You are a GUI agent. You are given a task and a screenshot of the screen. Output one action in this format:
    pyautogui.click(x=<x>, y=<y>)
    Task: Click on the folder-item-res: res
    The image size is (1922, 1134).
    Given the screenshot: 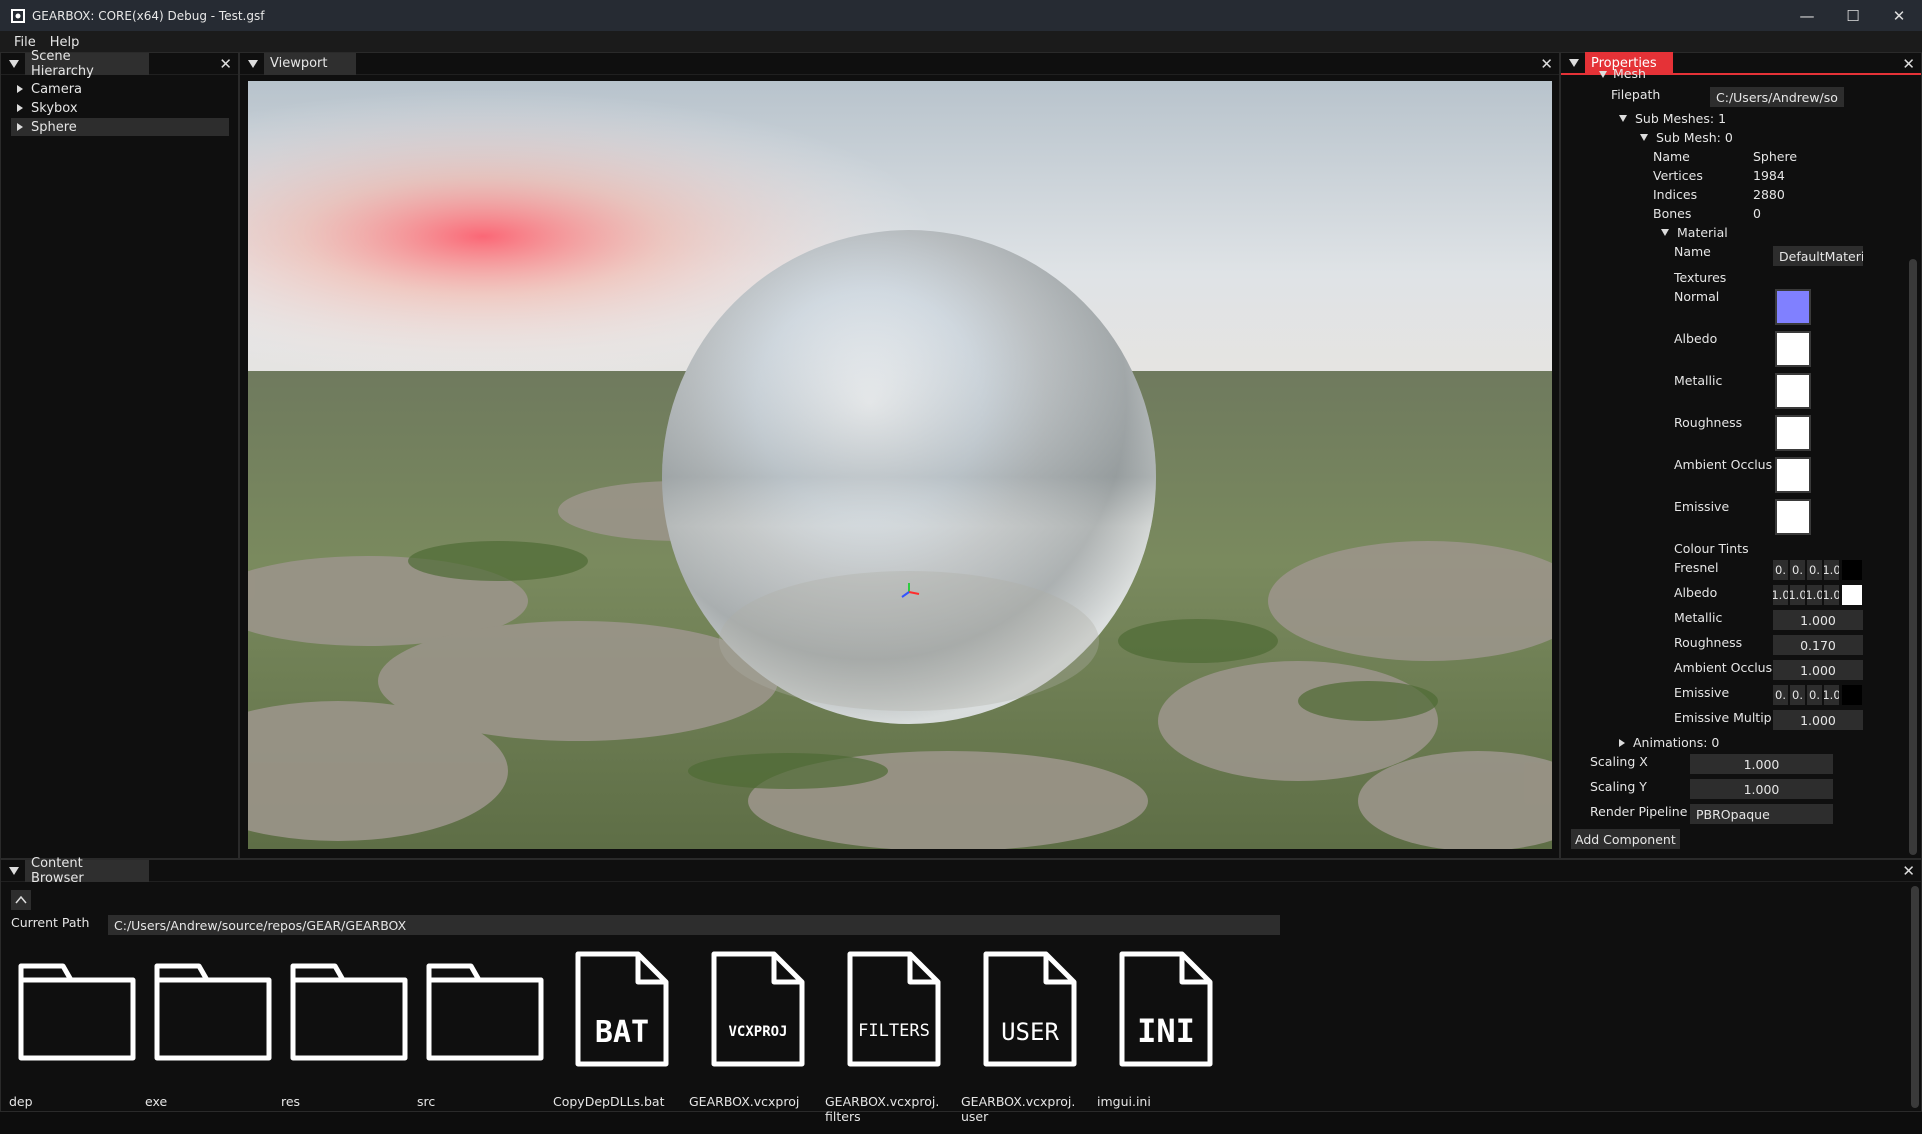 What is the action you would take?
    pyautogui.click(x=348, y=1044)
    